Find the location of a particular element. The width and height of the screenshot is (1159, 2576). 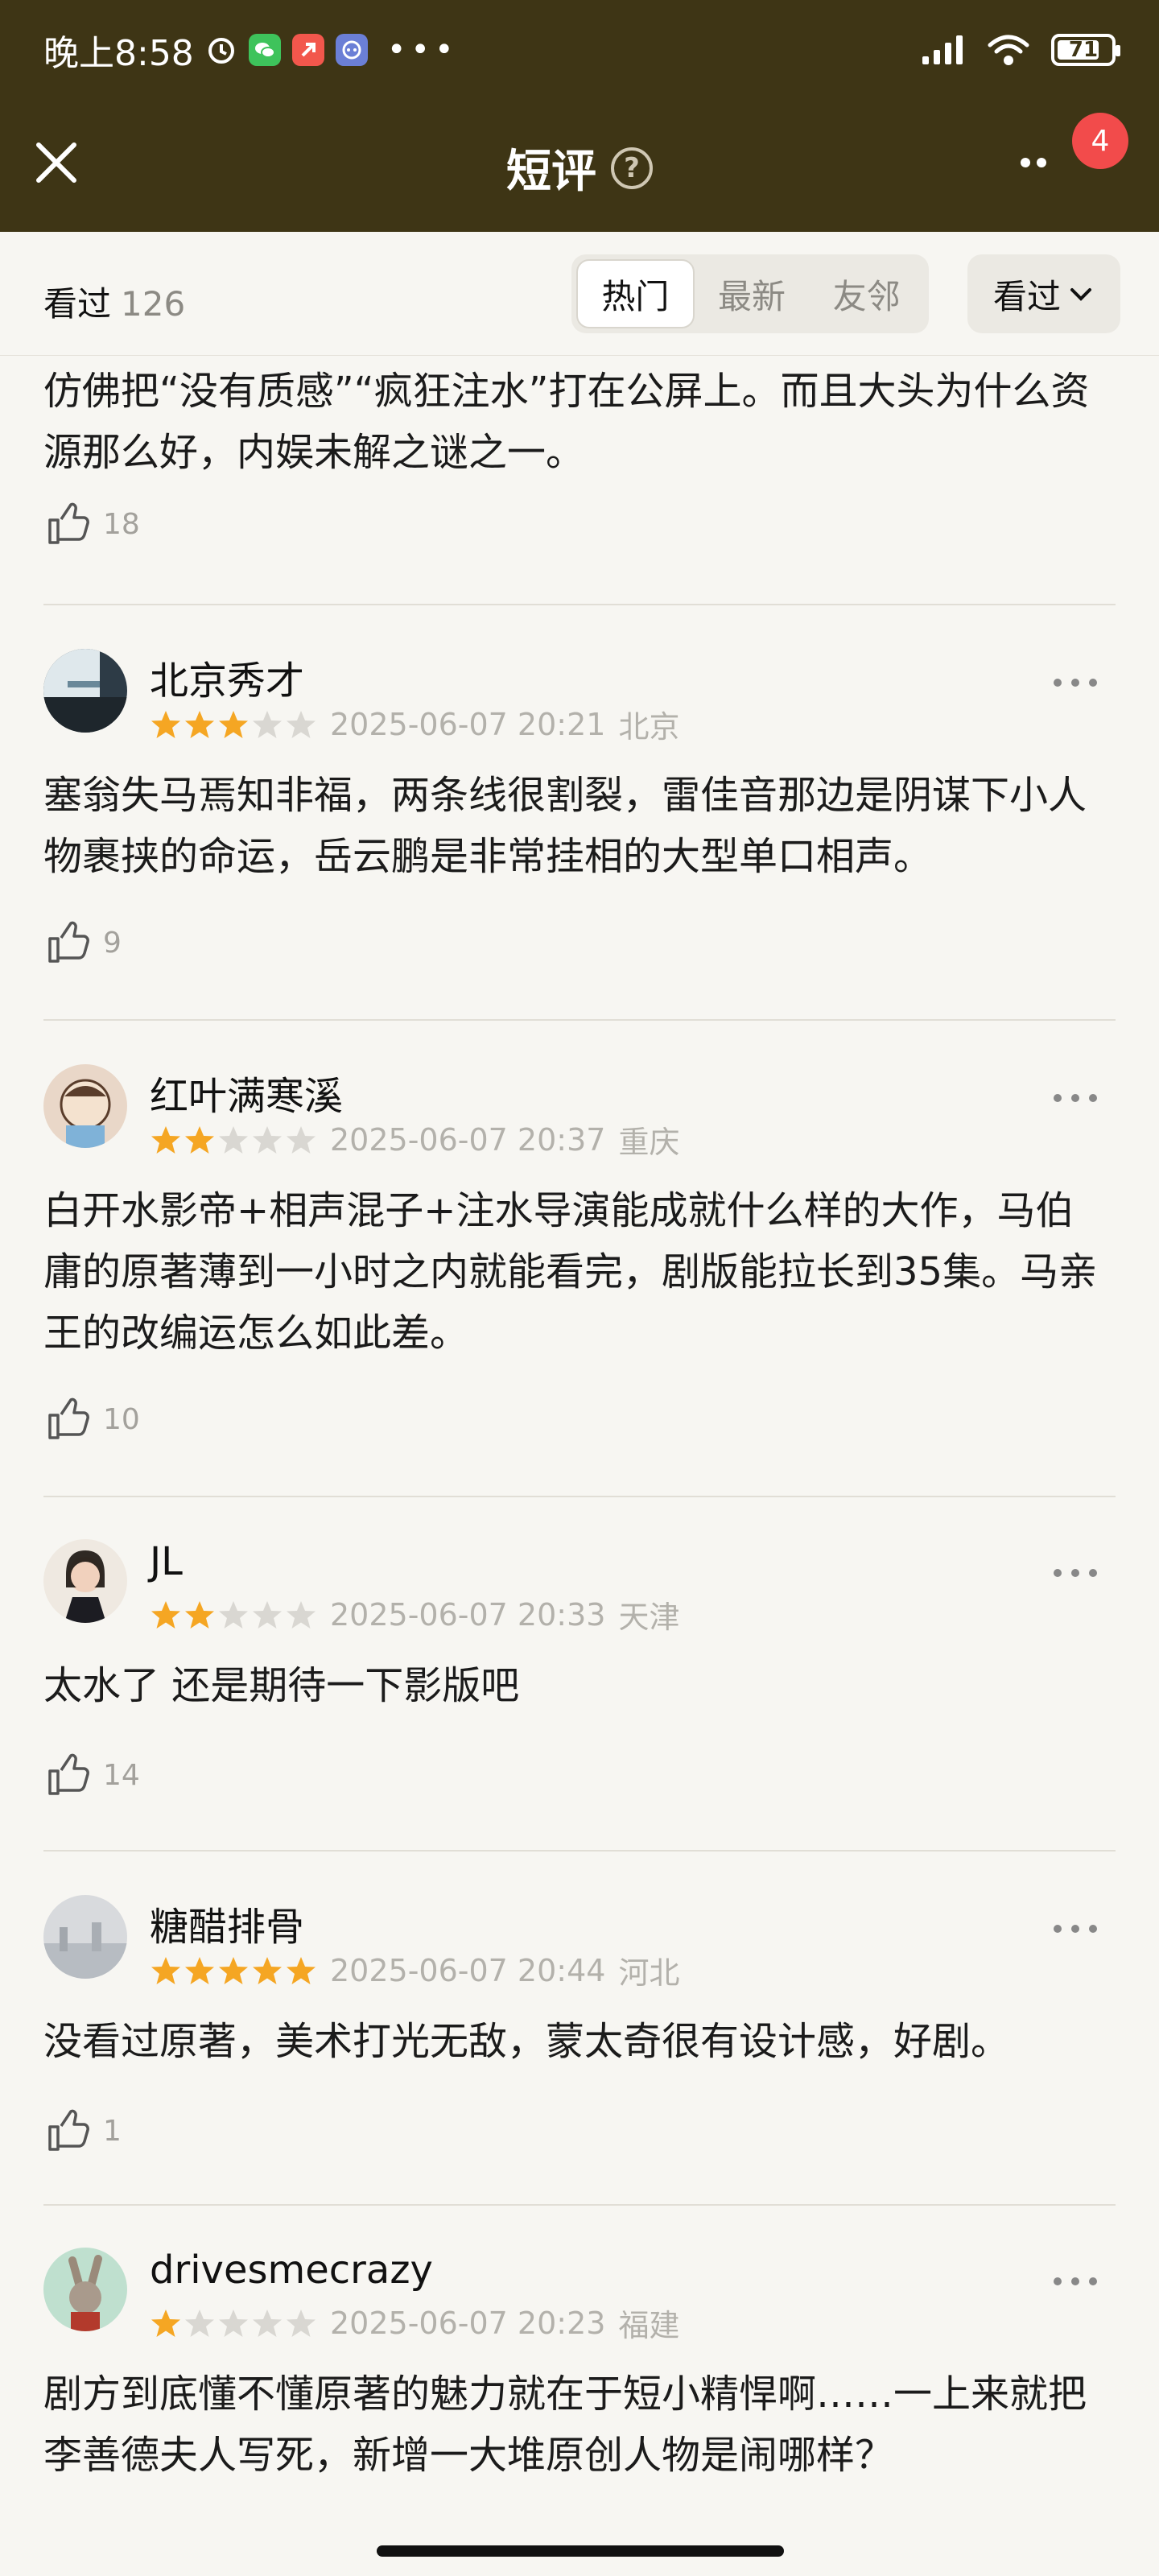

like-count: 1 is located at coordinates (112, 2131).